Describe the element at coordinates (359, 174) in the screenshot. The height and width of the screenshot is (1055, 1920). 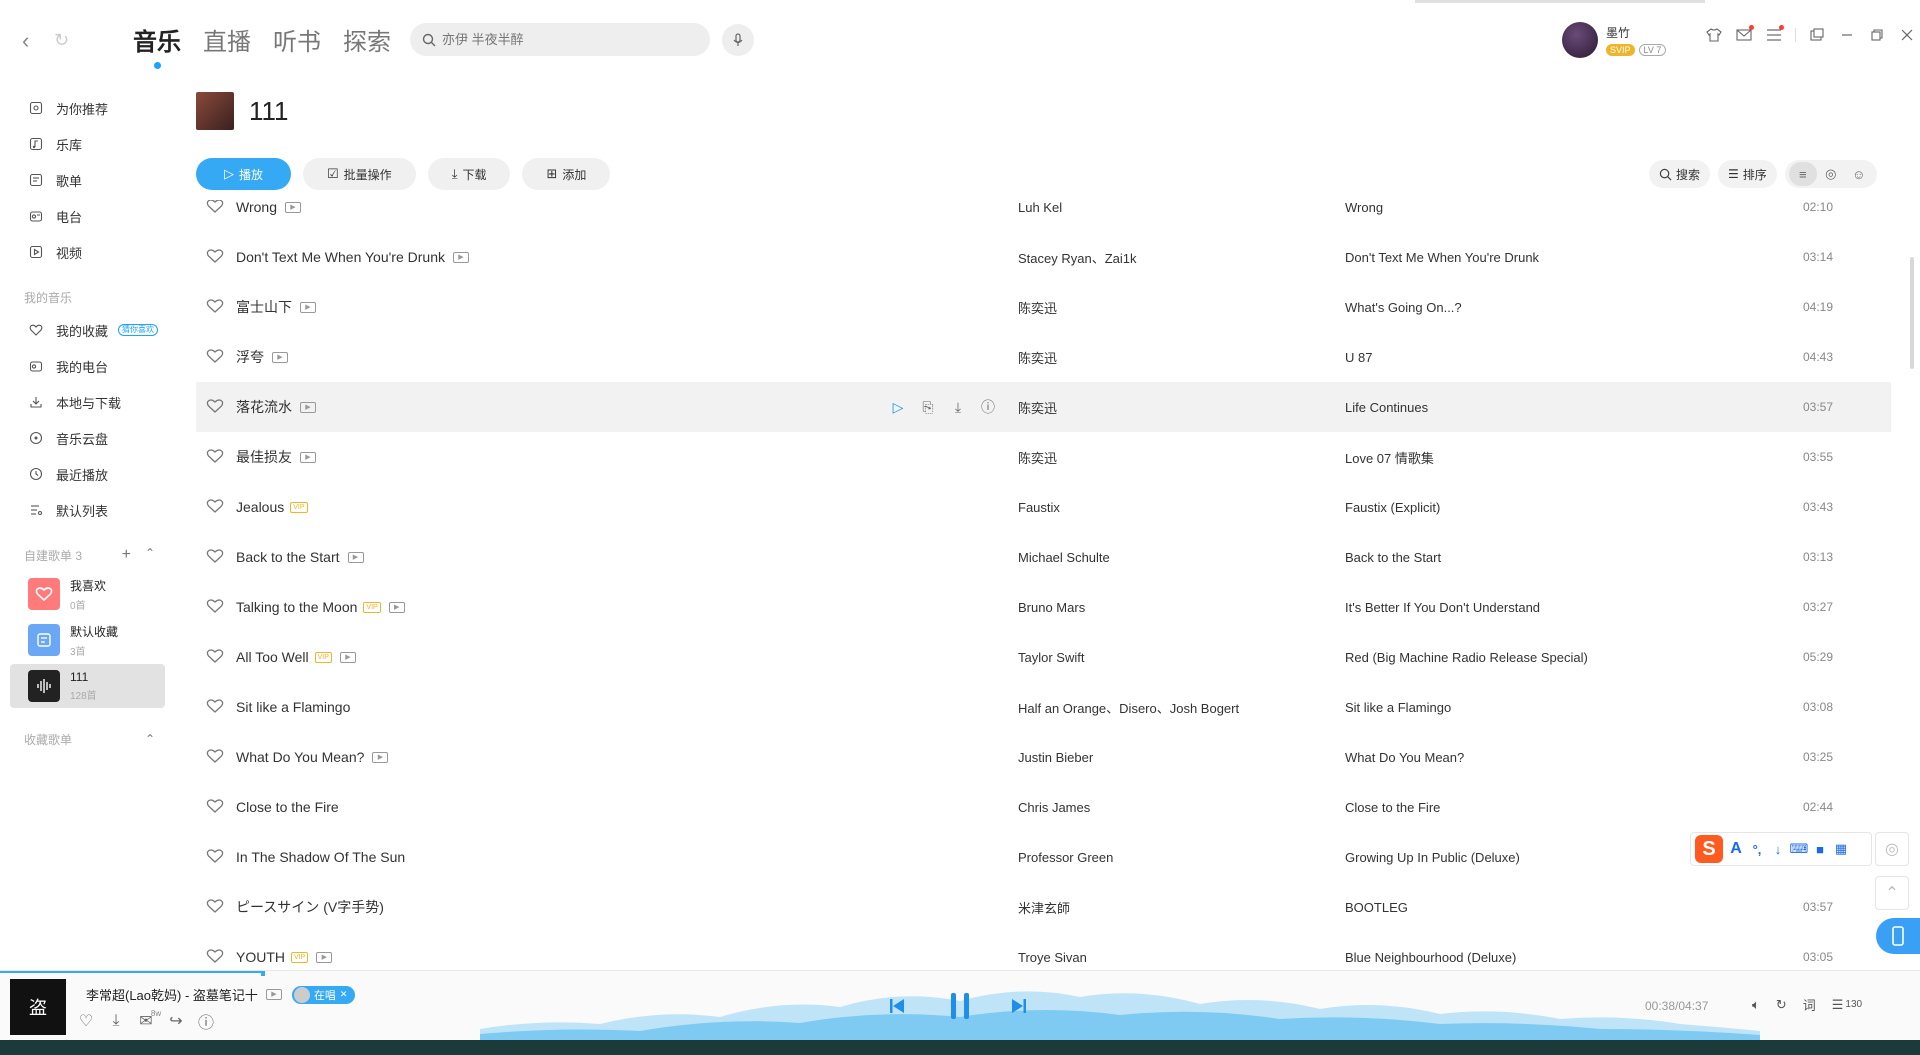
I see `batch-button: ☑ 批量操作` at that location.